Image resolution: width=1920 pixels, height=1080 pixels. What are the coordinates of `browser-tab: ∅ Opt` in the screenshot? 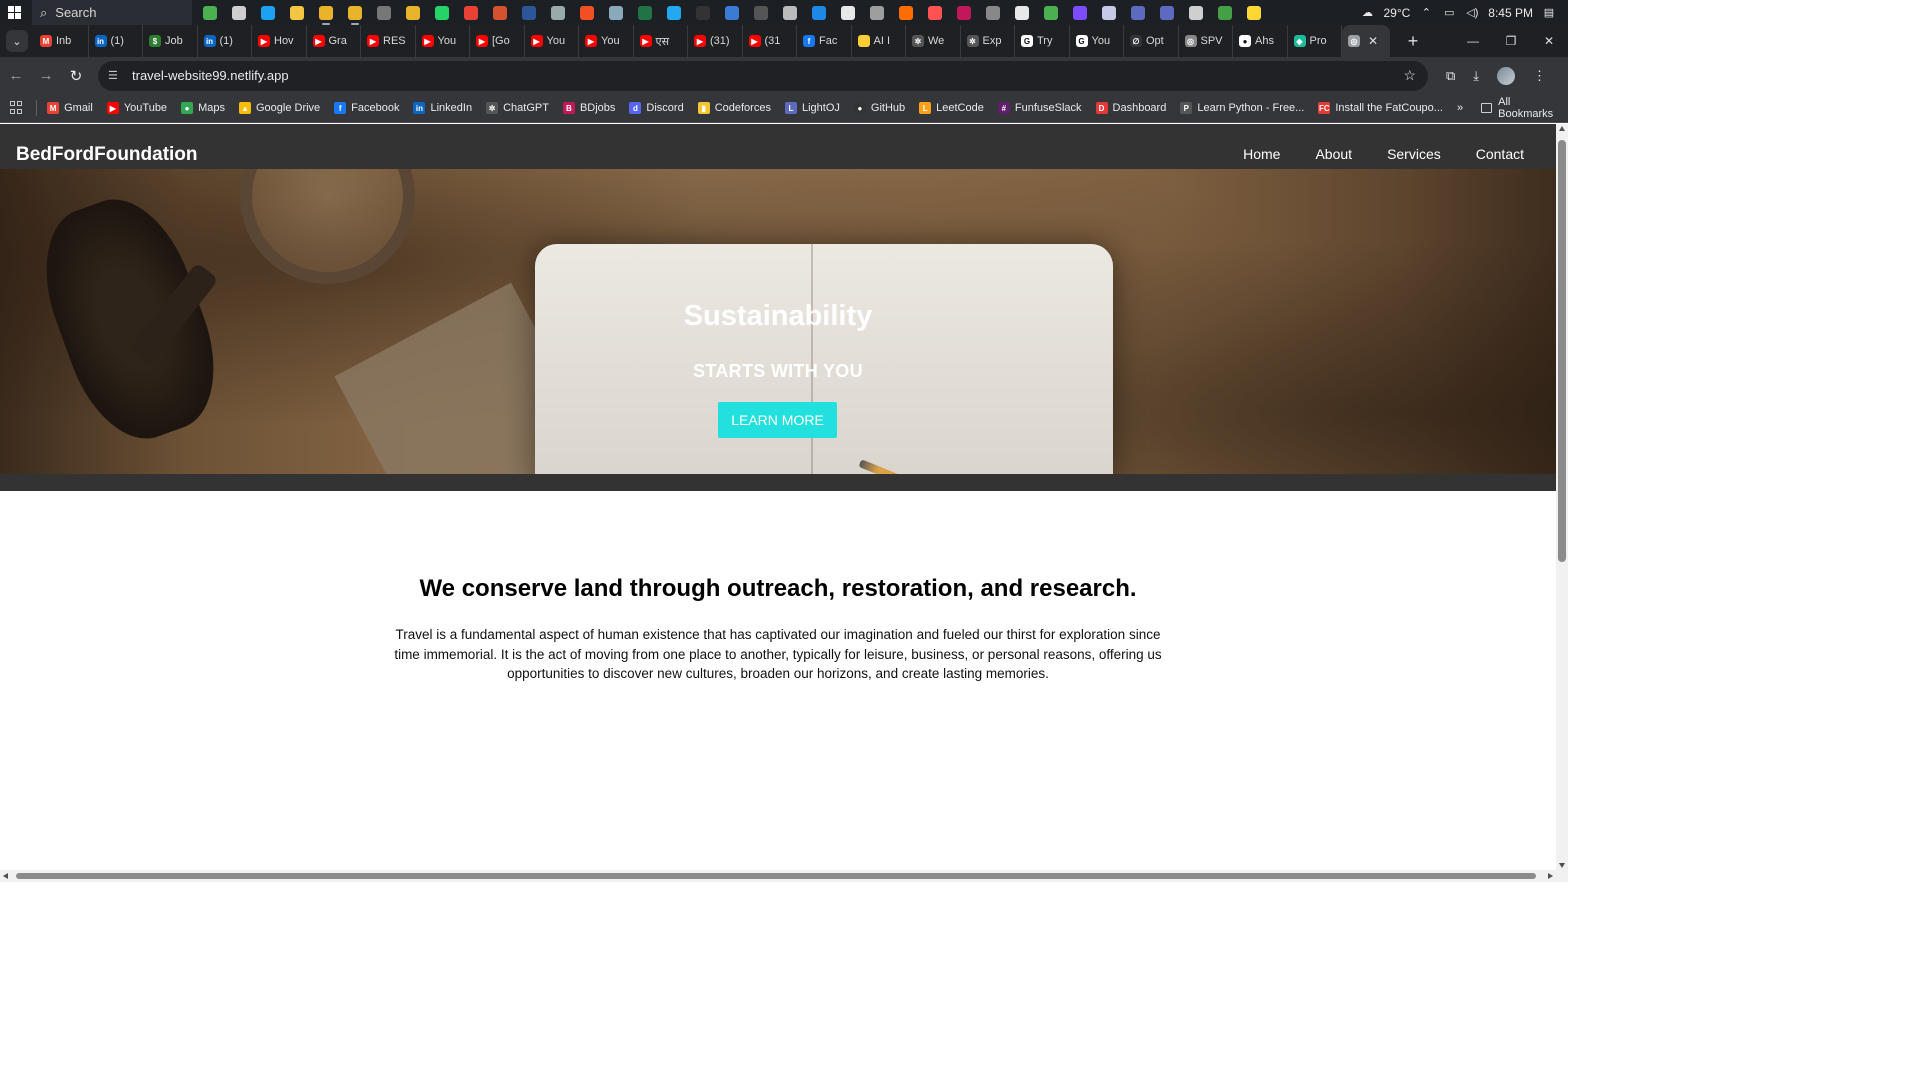 It's located at (1151, 41).